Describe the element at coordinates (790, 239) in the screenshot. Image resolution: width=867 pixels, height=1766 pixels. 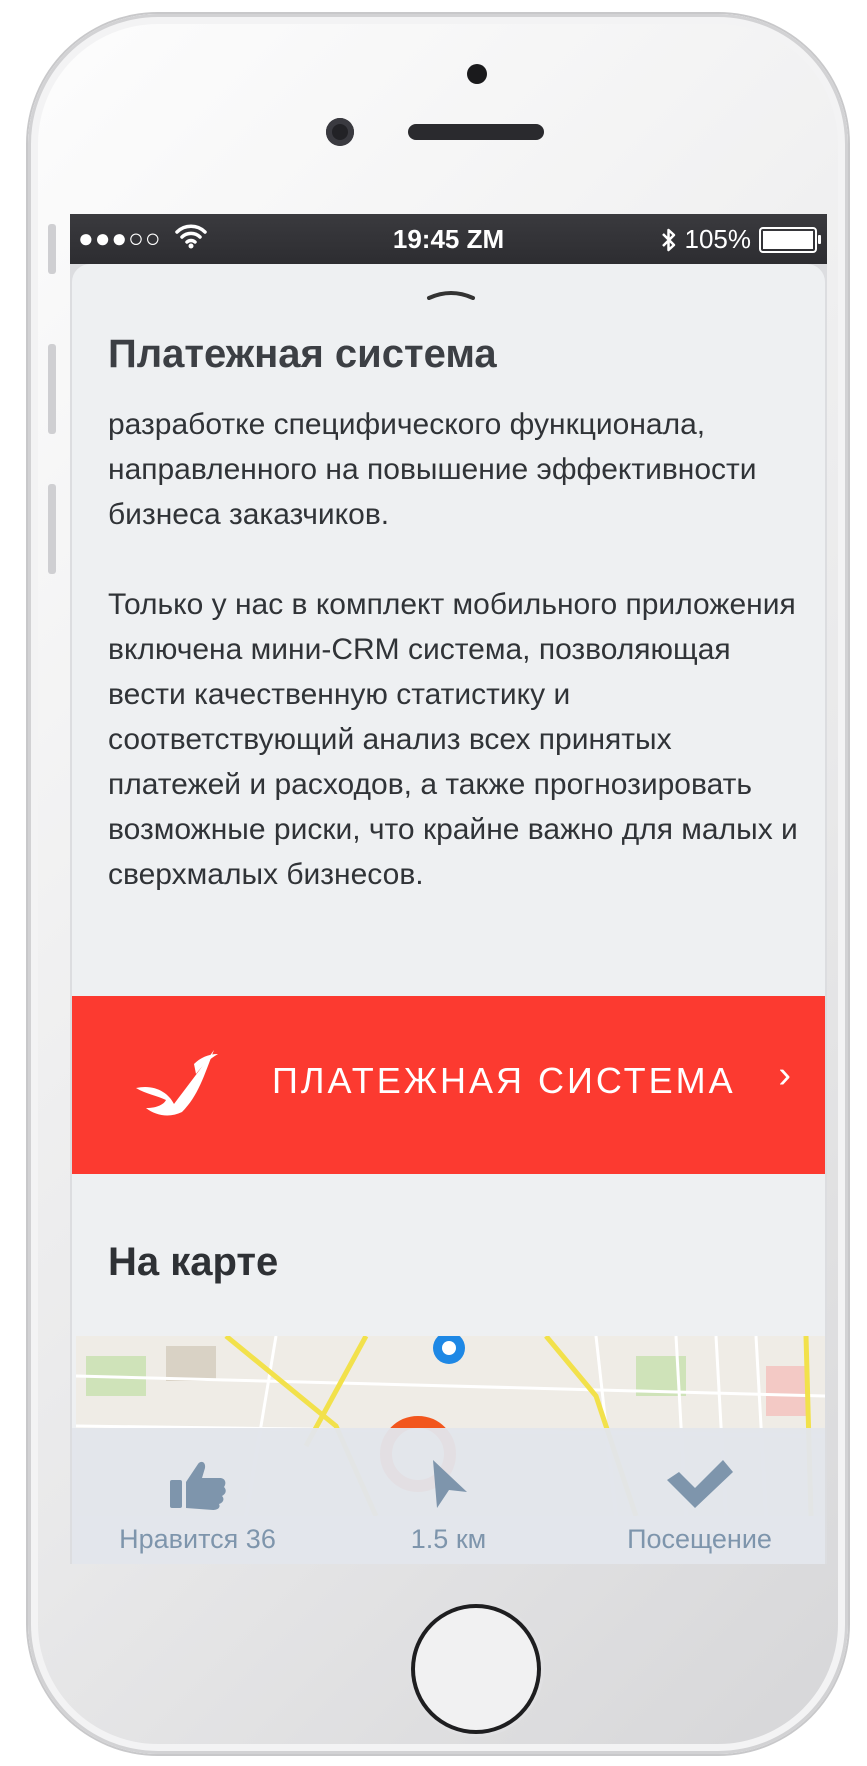
I see `battery-icon` at that location.